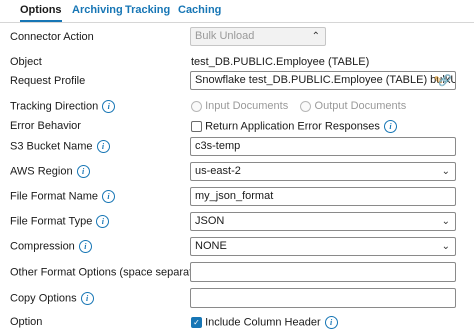  What do you see at coordinates (225, 36) in the screenshot?
I see `connector-action-value: Bulk Unload` at bounding box center [225, 36].